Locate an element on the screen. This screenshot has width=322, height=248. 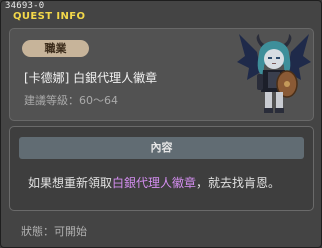
recommended-level: 建議等級：60～64 is located at coordinates (71, 100).